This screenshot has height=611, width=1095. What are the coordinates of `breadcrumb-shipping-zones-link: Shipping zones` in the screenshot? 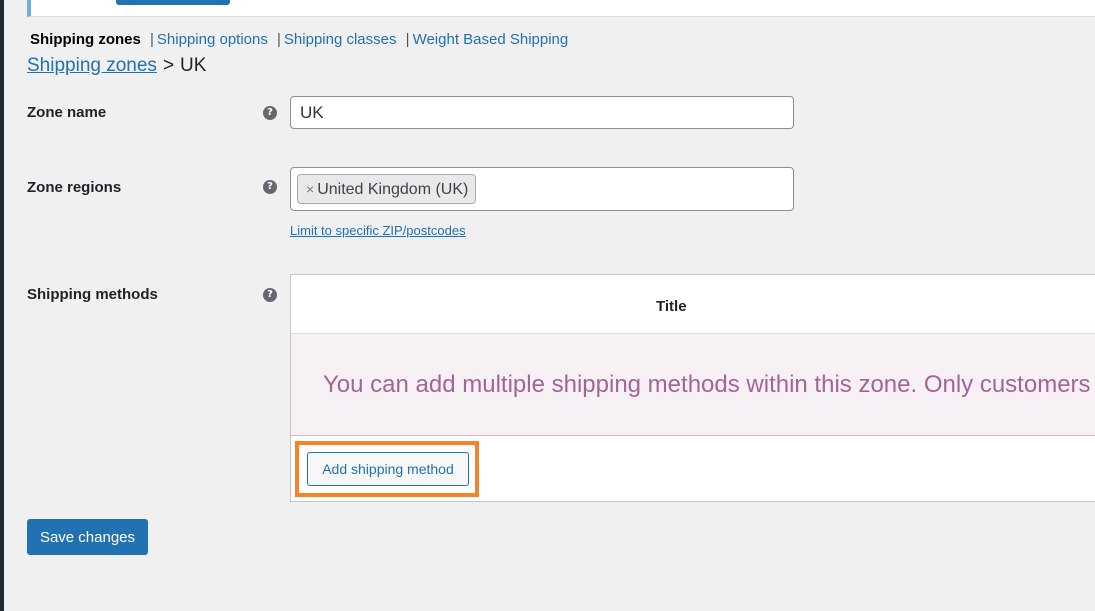 It's located at (92, 65).